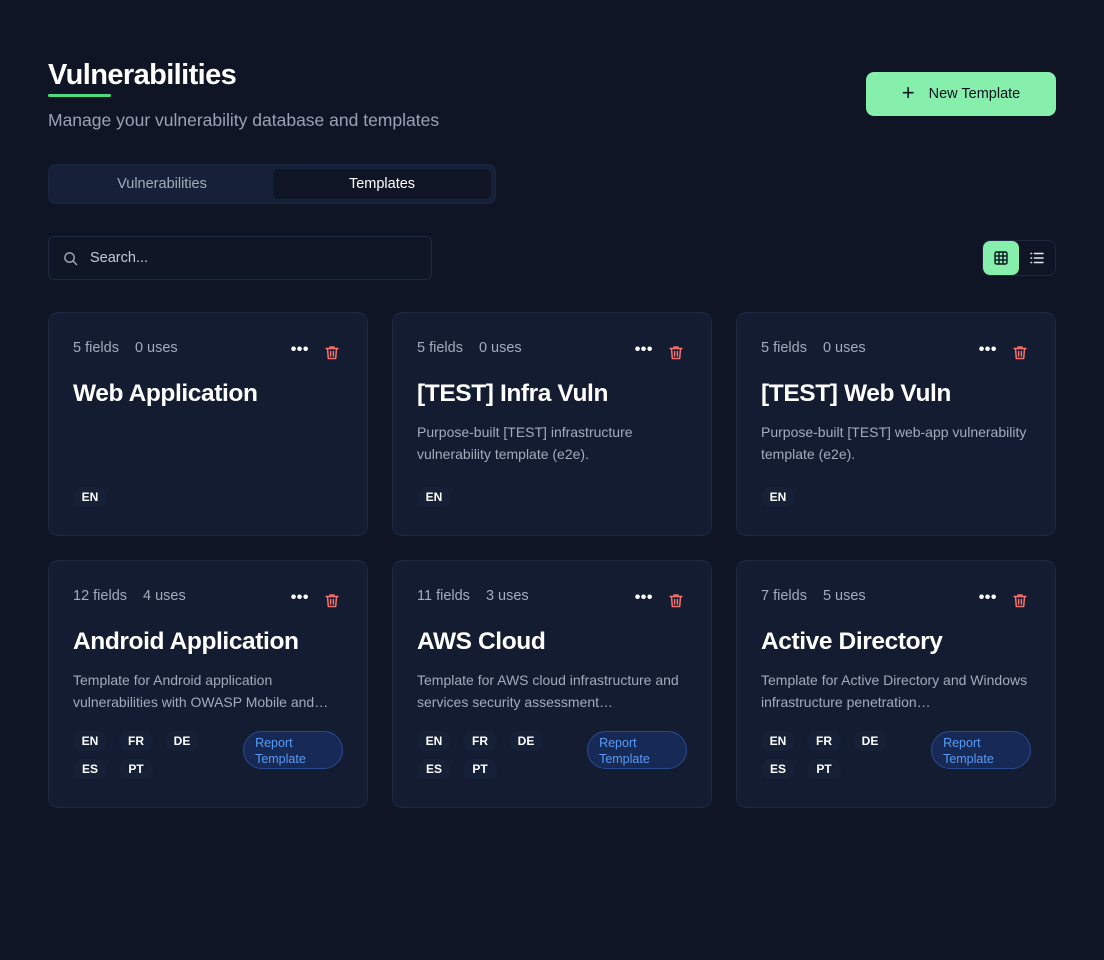  What do you see at coordinates (70, 258) in the screenshot?
I see `search-icon` at bounding box center [70, 258].